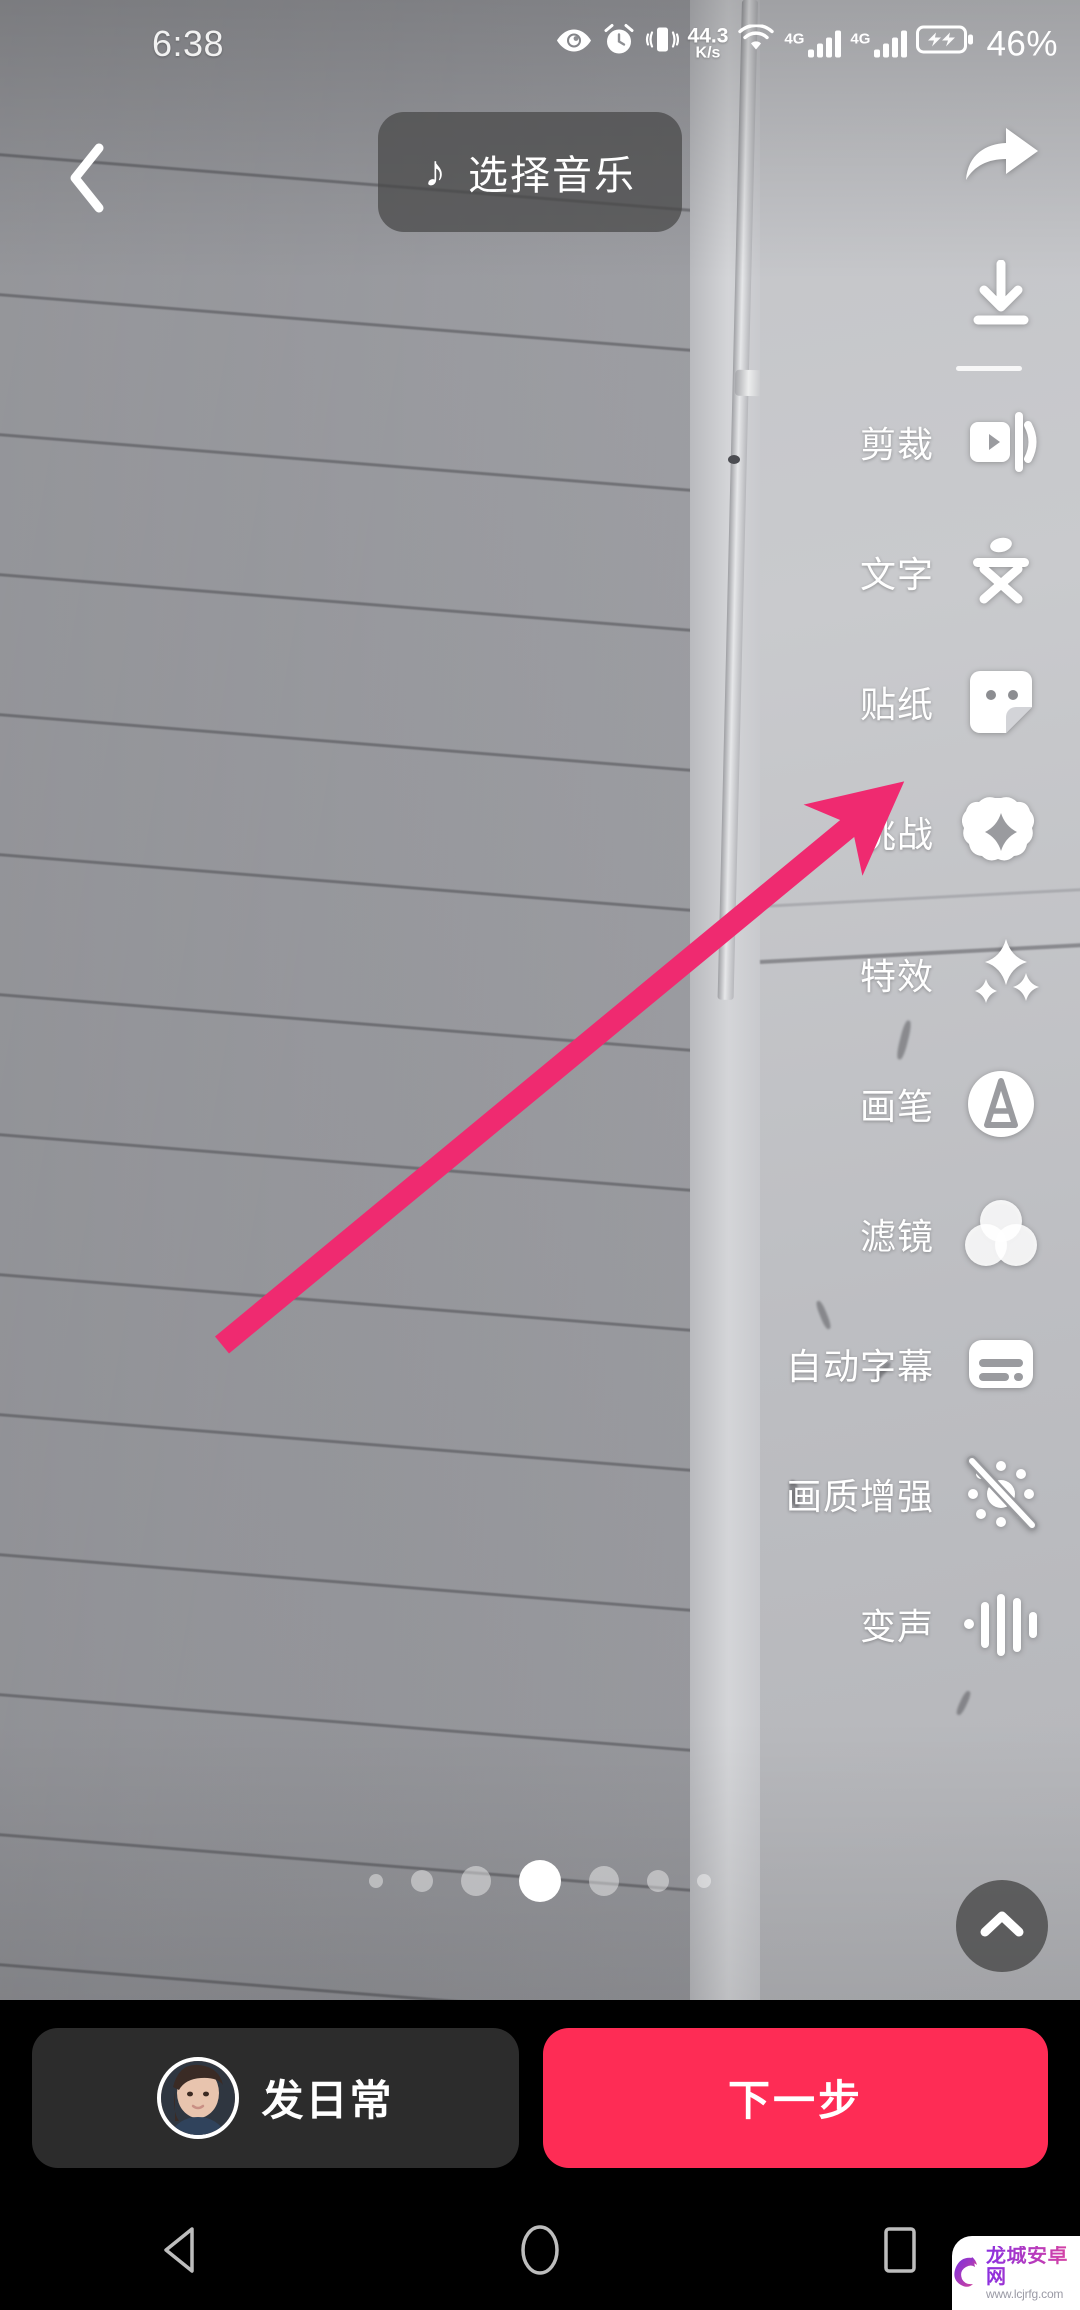  I want to click on sidebar-item-sticker: 贴纸, so click(930, 702).